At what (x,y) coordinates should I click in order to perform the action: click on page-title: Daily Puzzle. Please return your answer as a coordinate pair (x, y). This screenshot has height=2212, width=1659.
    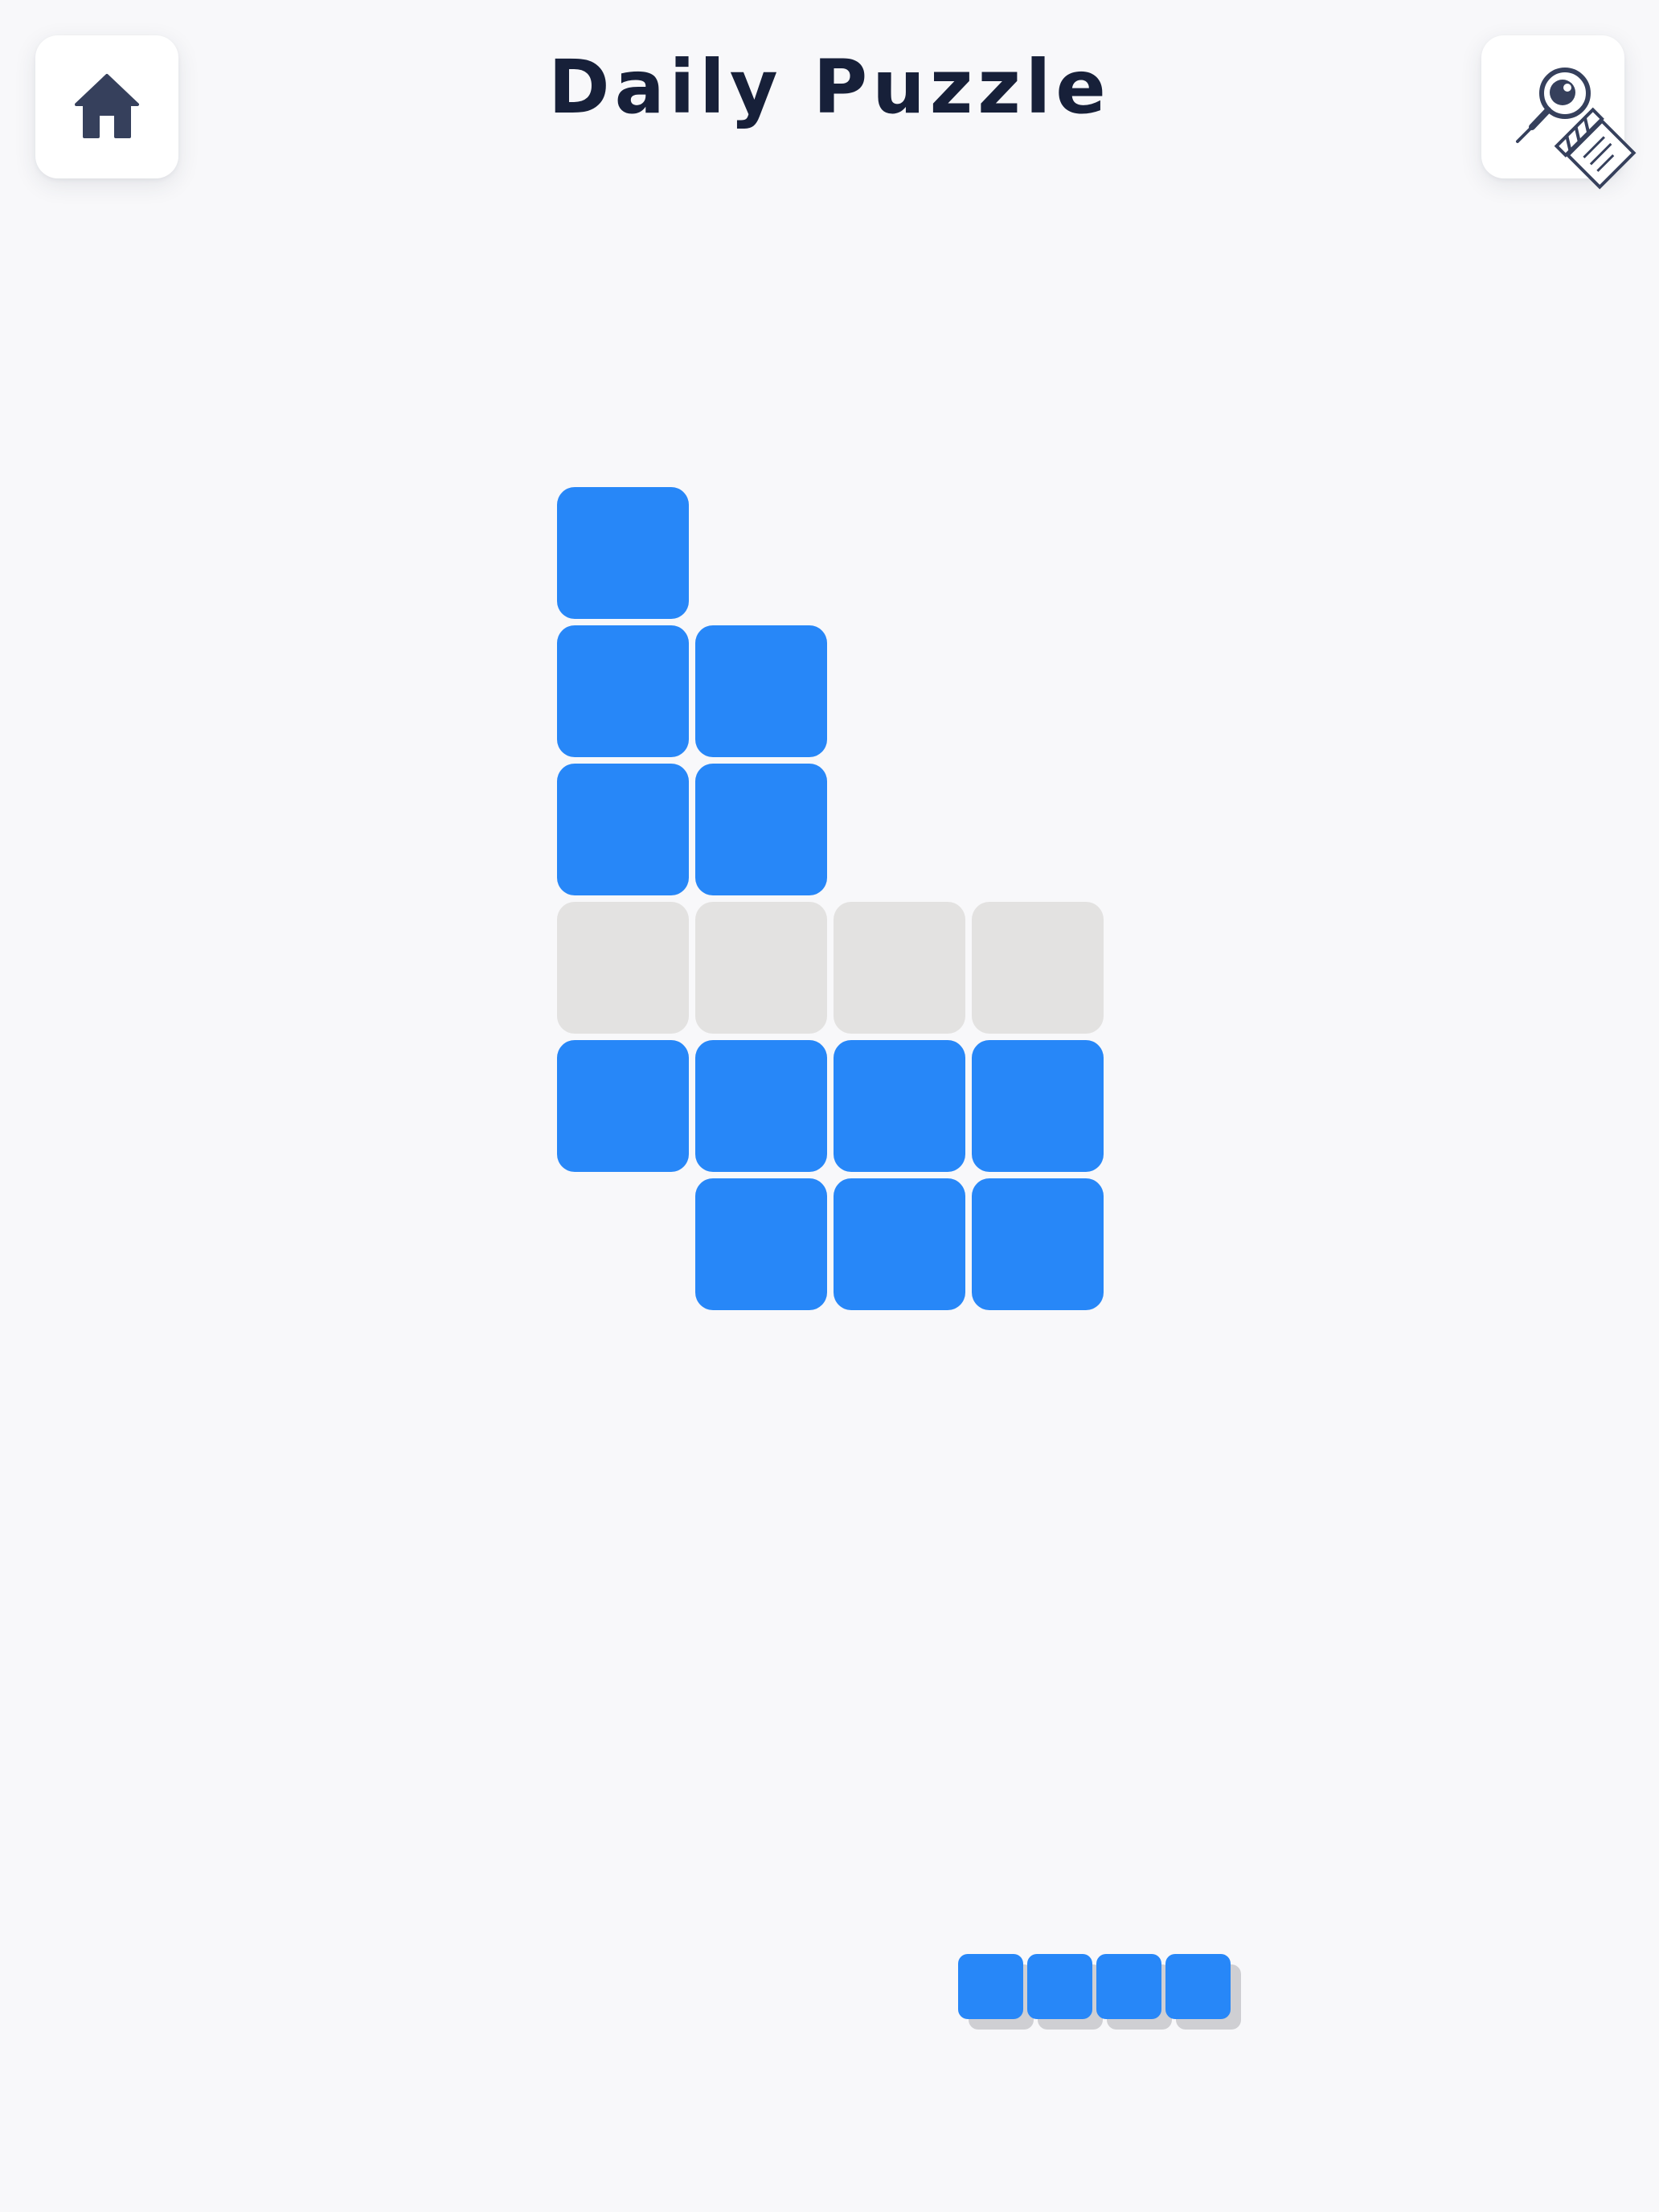
    Looking at the image, I should click on (829, 87).